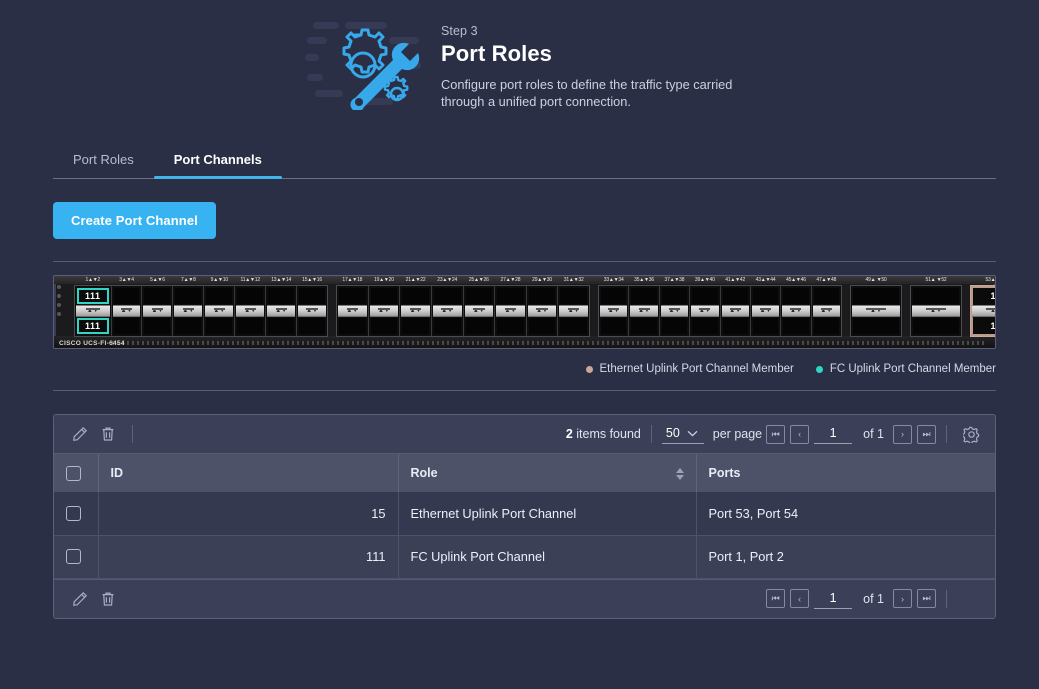 Image resolution: width=1039 pixels, height=689 pixels. What do you see at coordinates (614, 306) in the screenshot?
I see `port-pair-33-34: 33▲▼34 ▲▼` at bounding box center [614, 306].